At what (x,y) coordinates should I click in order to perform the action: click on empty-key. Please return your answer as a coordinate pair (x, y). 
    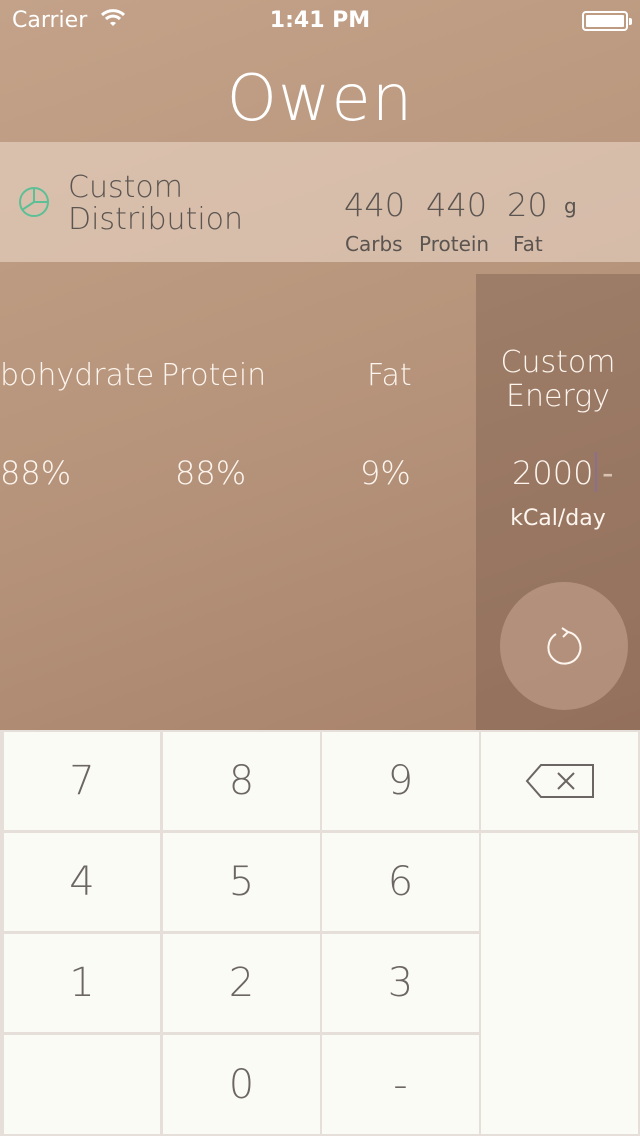
    Looking at the image, I should click on (82, 1084).